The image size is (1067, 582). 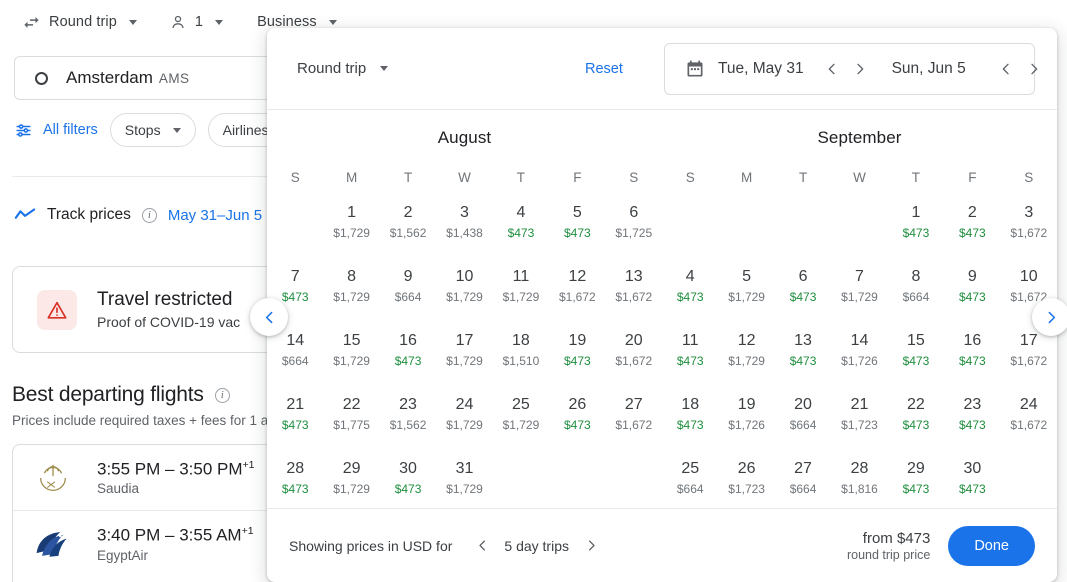 I want to click on calendar-day: 18 $1,510, so click(x=521, y=351).